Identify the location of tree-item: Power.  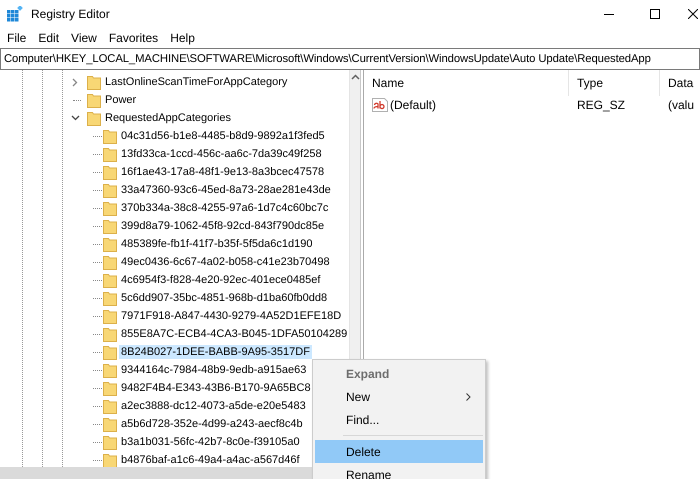
(120, 100).